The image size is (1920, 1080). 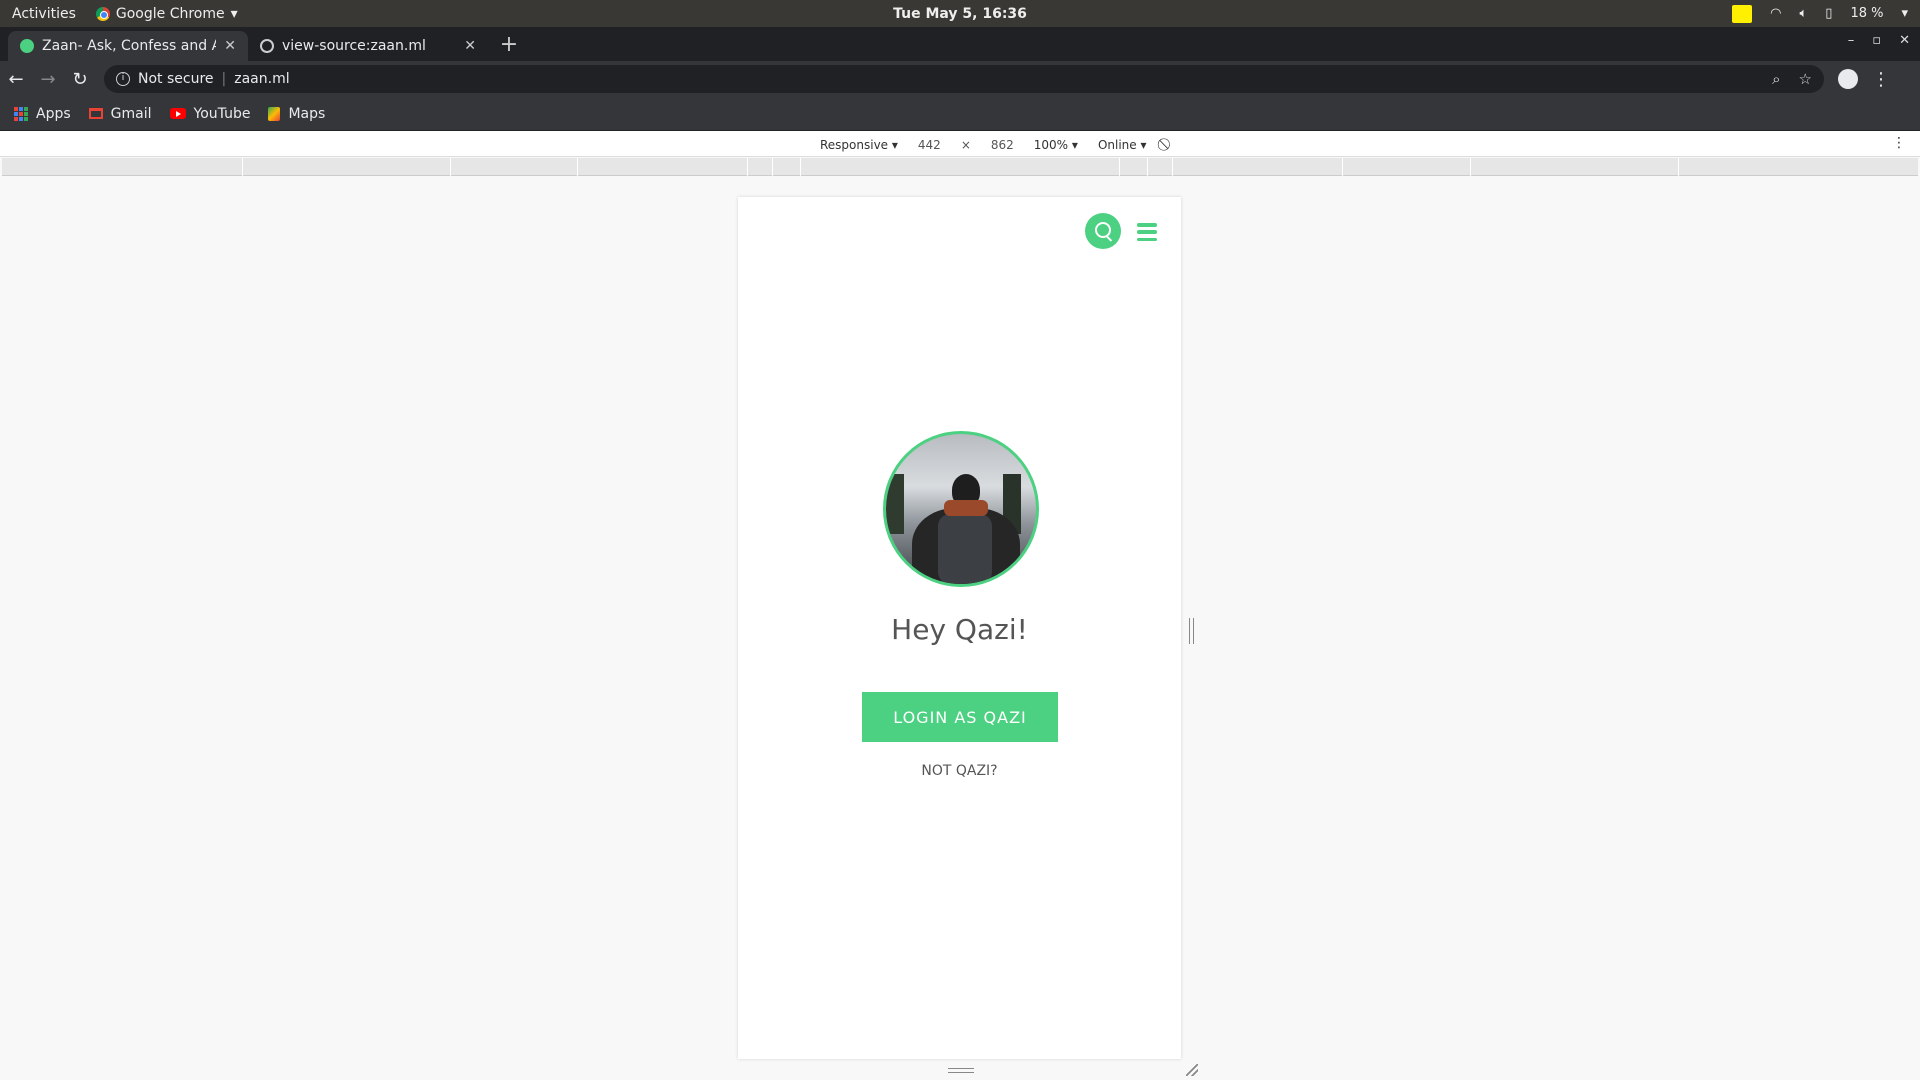 What do you see at coordinates (1848, 79) in the screenshot?
I see `profile-avatar-icon` at bounding box center [1848, 79].